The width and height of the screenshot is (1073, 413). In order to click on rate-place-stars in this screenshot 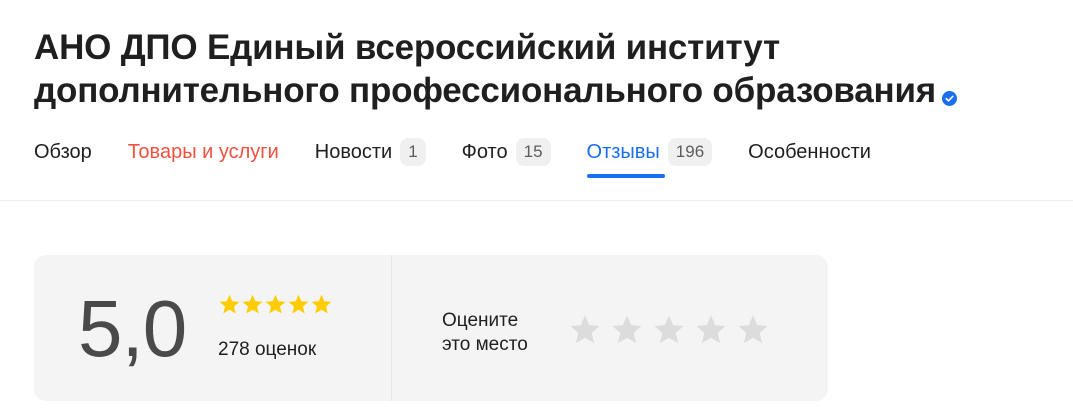, I will do `click(673, 330)`.